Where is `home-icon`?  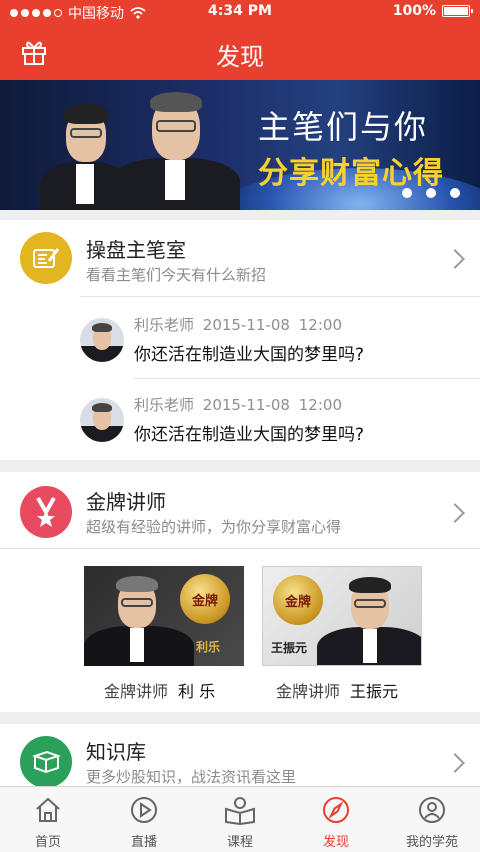 home-icon is located at coordinates (48, 809).